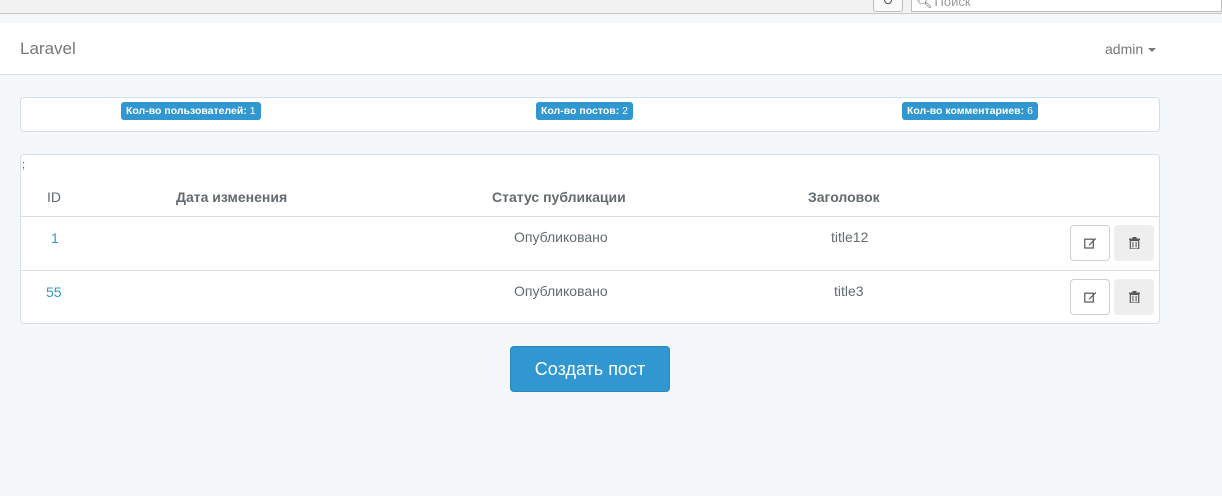 The height and width of the screenshot is (496, 1222). I want to click on post-title: title3, so click(849, 291).